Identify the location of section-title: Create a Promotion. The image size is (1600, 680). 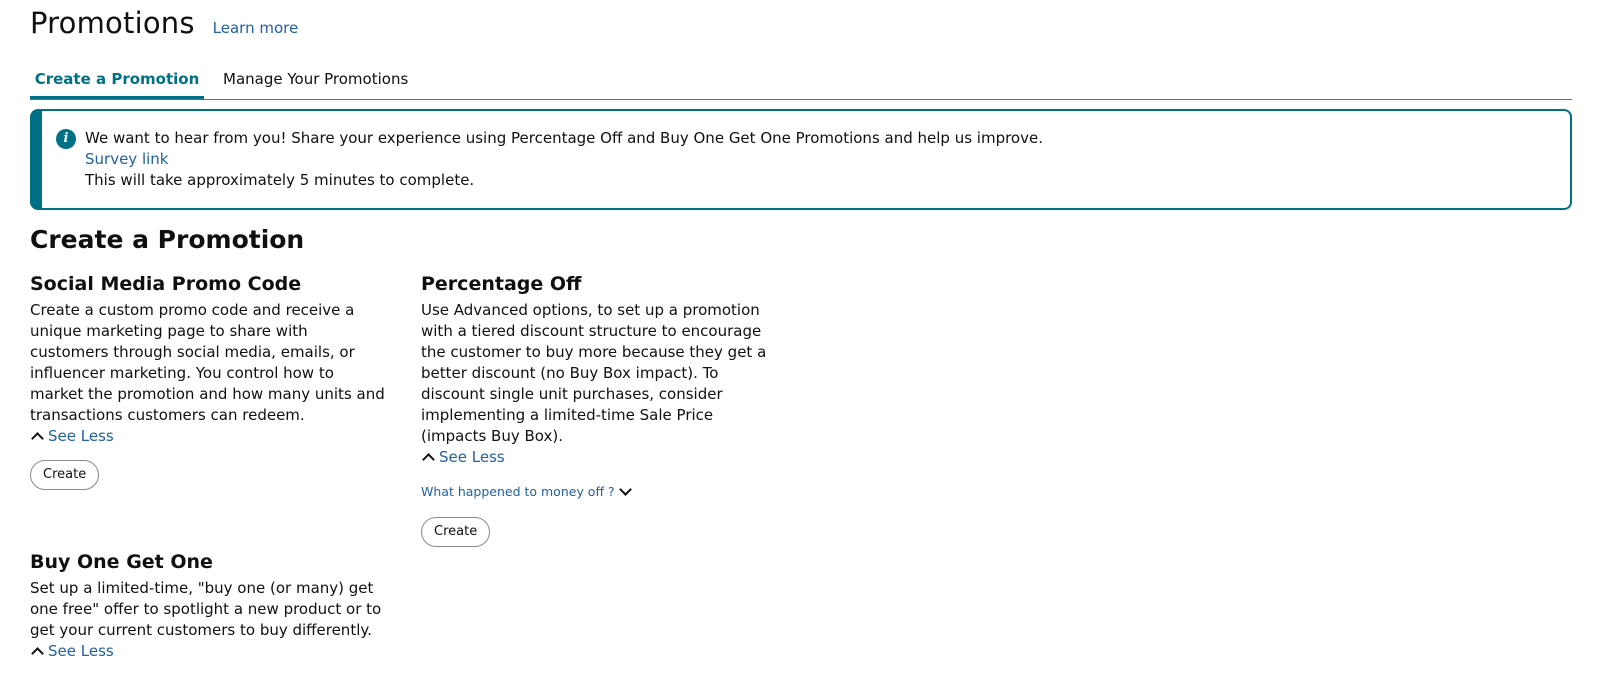
(167, 239).